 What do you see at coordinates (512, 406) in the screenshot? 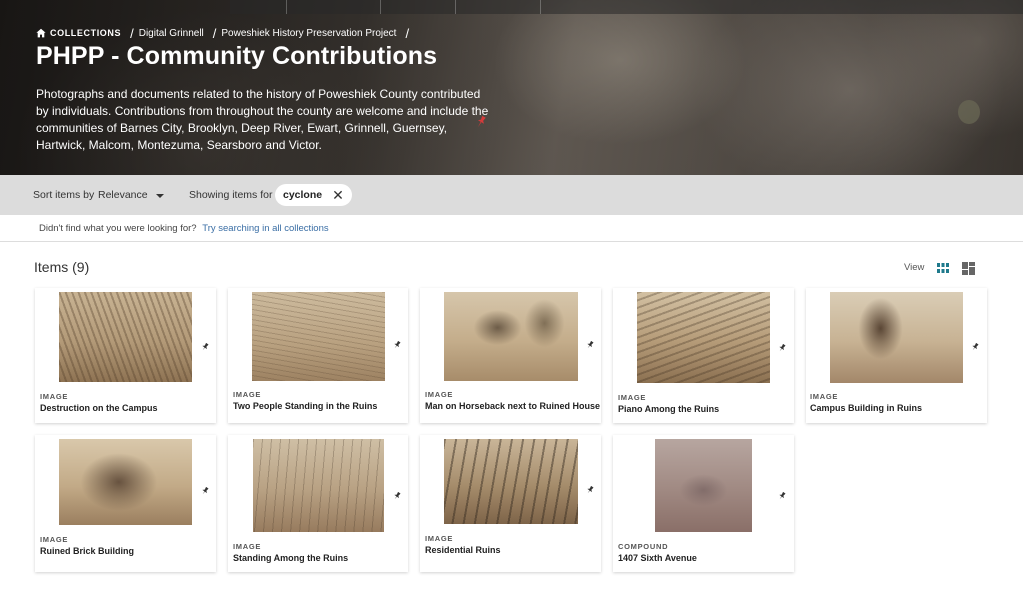
I see `item-title: Man on Horseback next to Ruined House` at bounding box center [512, 406].